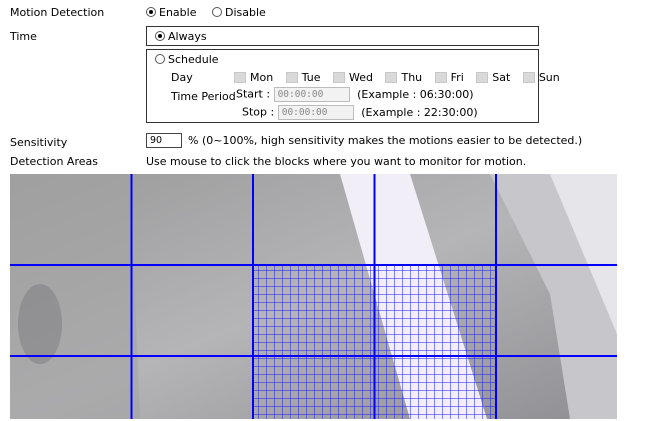 The height and width of the screenshot is (421, 654). Describe the element at coordinates (528, 77) in the screenshot. I see `sun-checkbox` at that location.